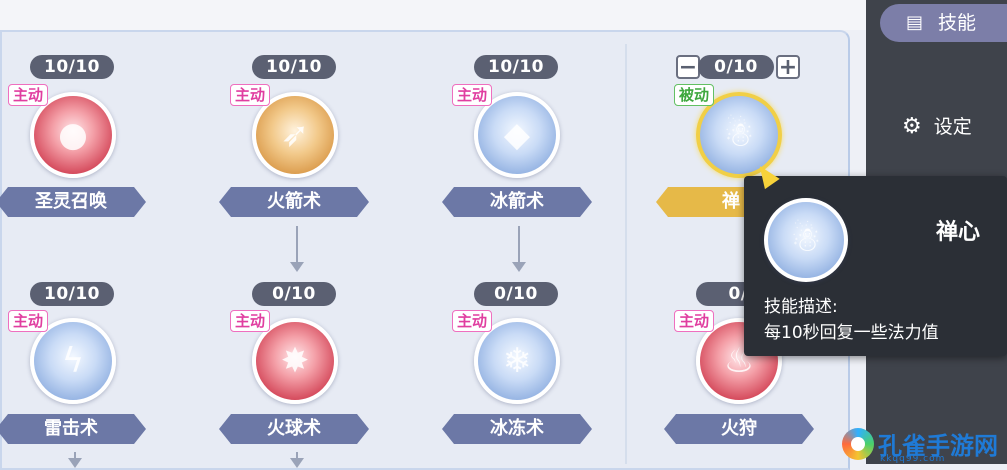 Image resolution: width=1007 pixels, height=470 pixels. Describe the element at coordinates (875, 266) in the screenshot. I see `skill-tooltip: ☃ 禅心 技能描述: 每10秒回复一些法力值` at that location.